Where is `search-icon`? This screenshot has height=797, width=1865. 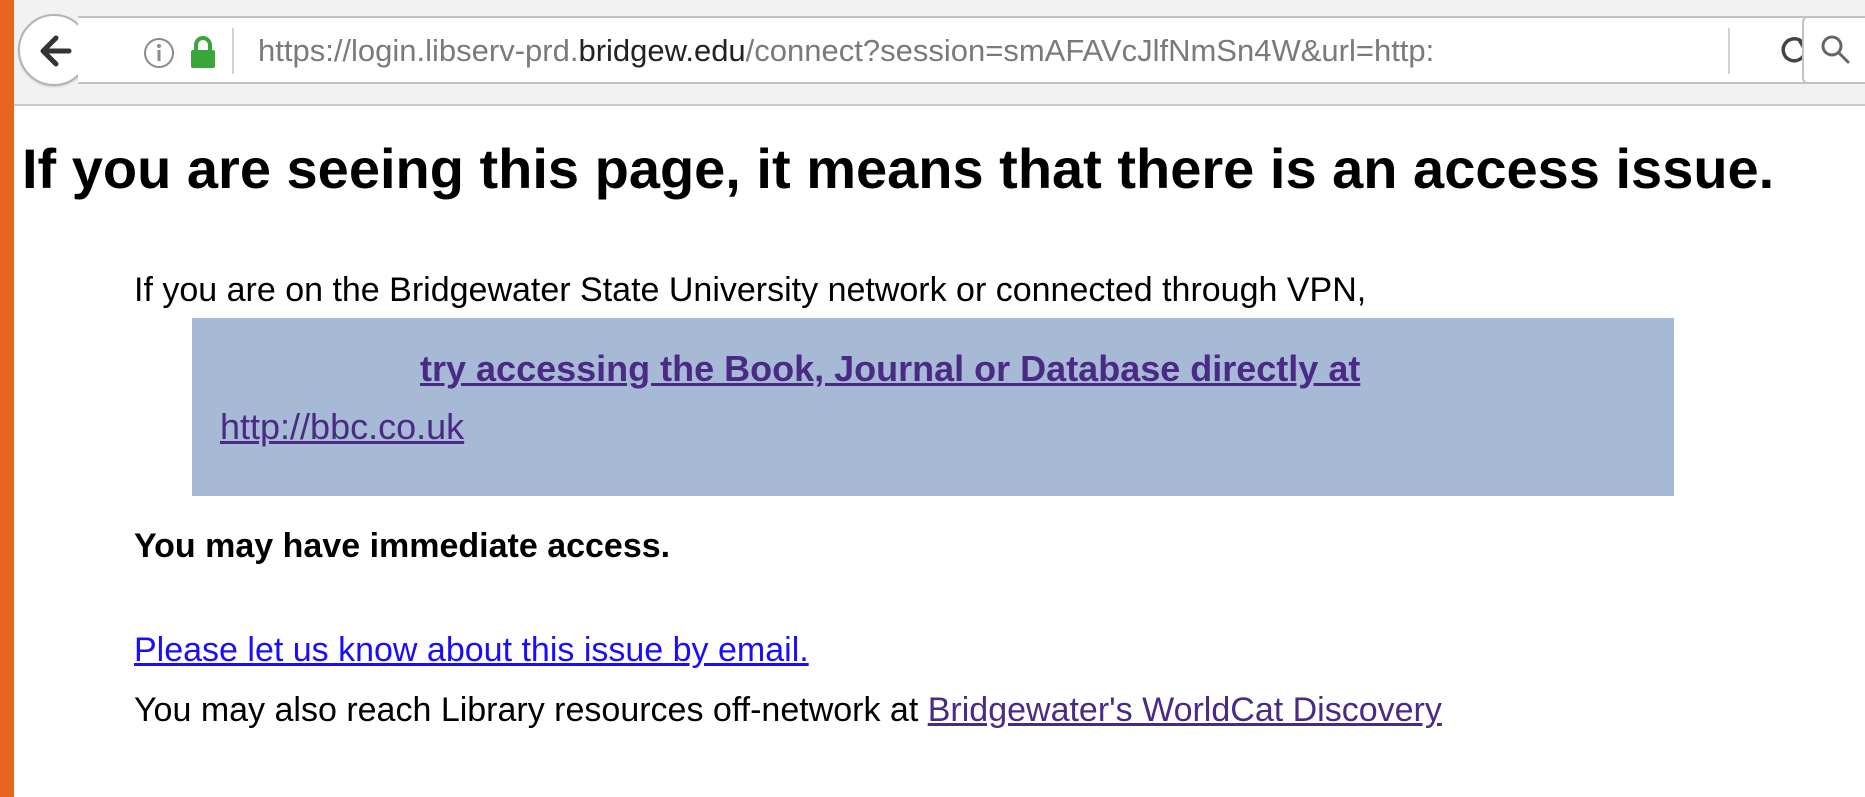
search-icon is located at coordinates (1835, 49).